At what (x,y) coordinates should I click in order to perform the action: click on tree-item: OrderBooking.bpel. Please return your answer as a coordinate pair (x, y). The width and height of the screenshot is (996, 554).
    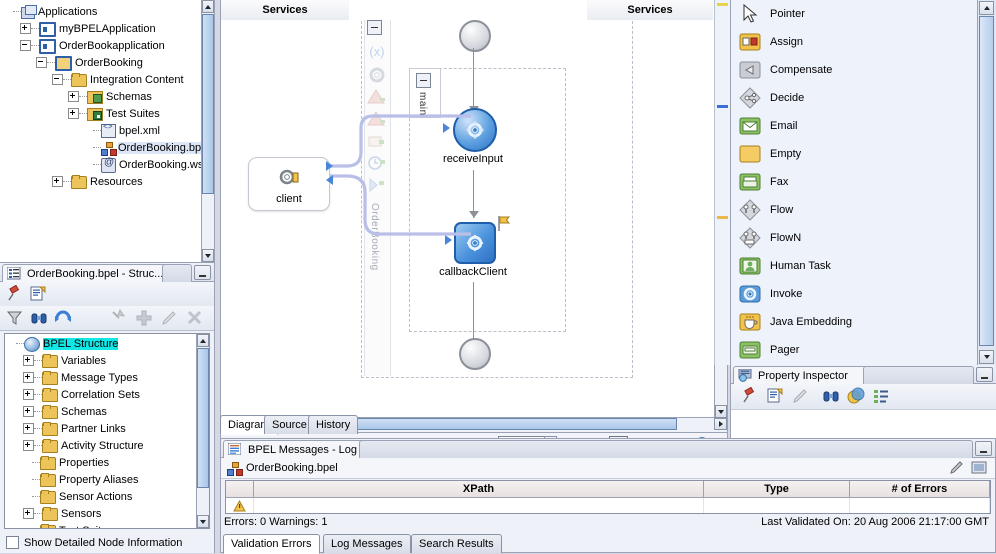
    Looking at the image, I should click on (101, 147).